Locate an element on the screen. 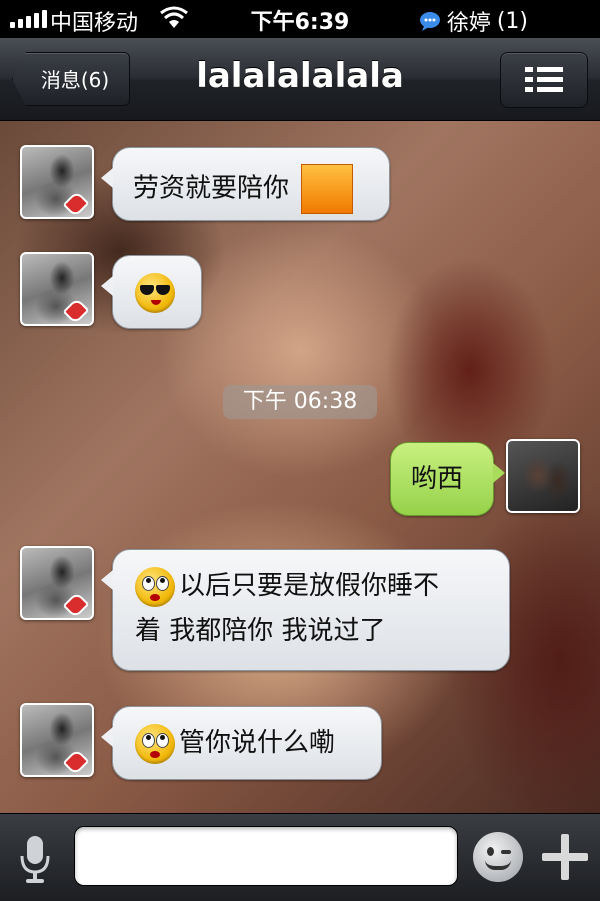  message-bubble: 以后只要是放假你睡不 着 我都陪你 我说过了 is located at coordinates (305, 610).